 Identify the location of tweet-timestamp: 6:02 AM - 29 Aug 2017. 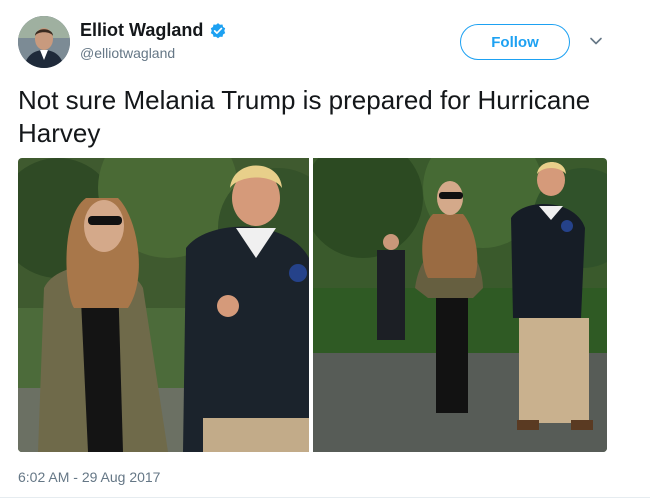
(89, 477).